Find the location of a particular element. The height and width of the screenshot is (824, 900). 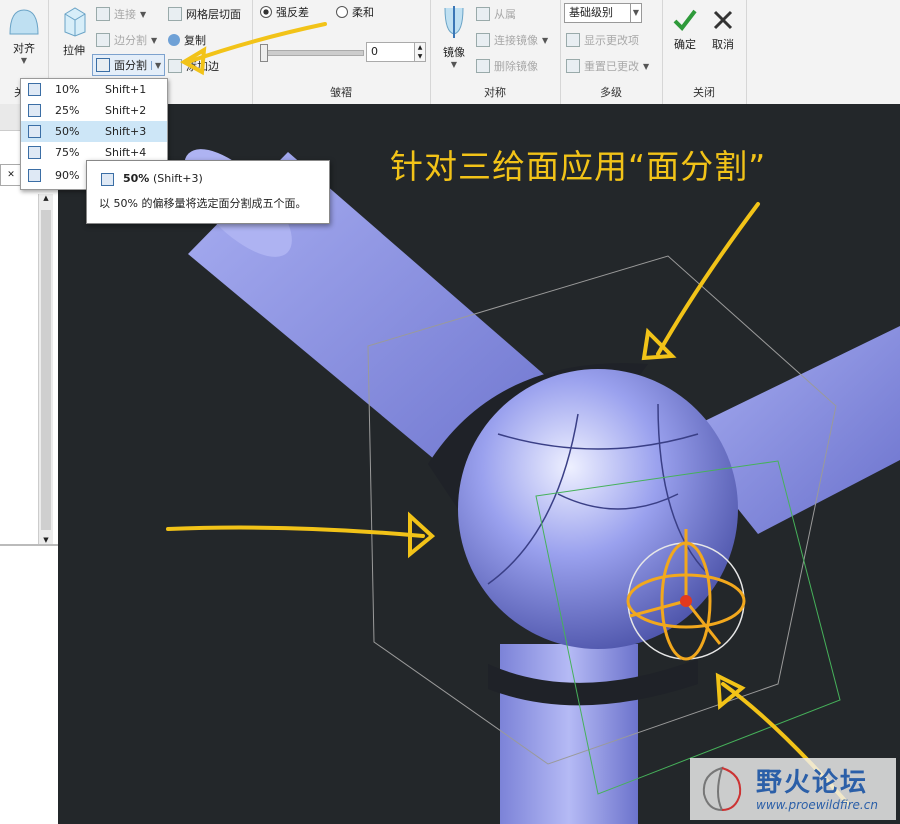

side-panel-field: ✕ is located at coordinates (11, 175).